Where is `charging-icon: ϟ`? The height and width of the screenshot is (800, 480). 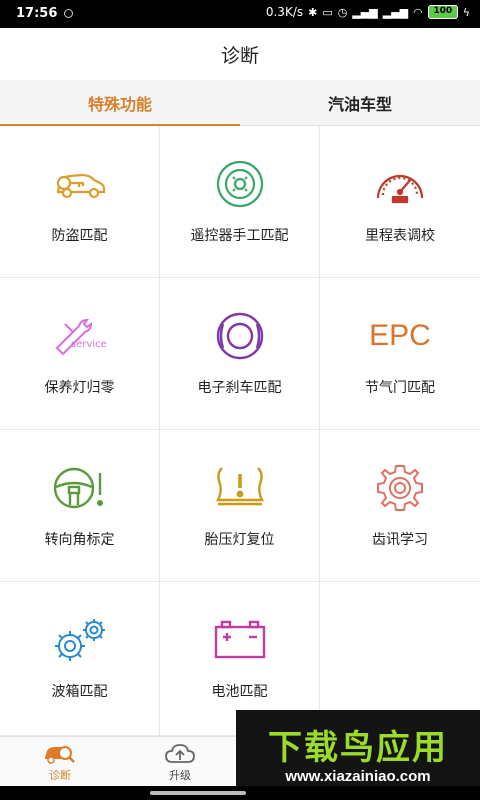
charging-icon: ϟ is located at coordinates (466, 12).